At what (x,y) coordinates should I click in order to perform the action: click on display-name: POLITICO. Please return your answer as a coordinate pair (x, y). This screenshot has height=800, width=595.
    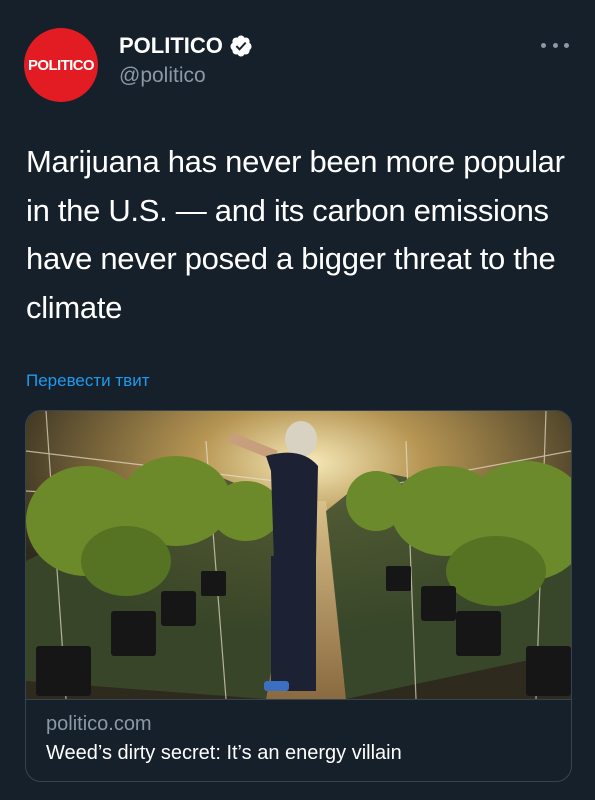
    Looking at the image, I should click on (171, 46).